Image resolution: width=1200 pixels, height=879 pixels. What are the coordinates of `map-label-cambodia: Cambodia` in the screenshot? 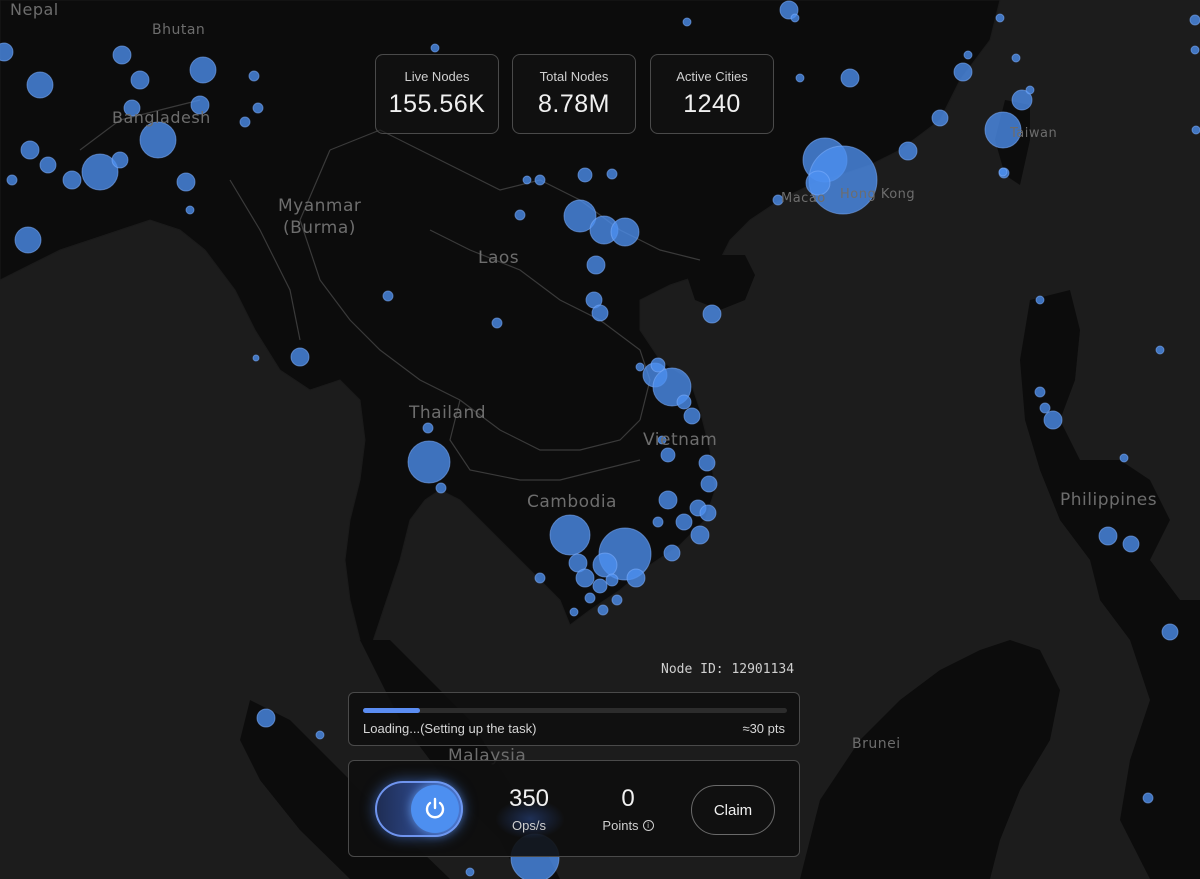 It's located at (572, 502).